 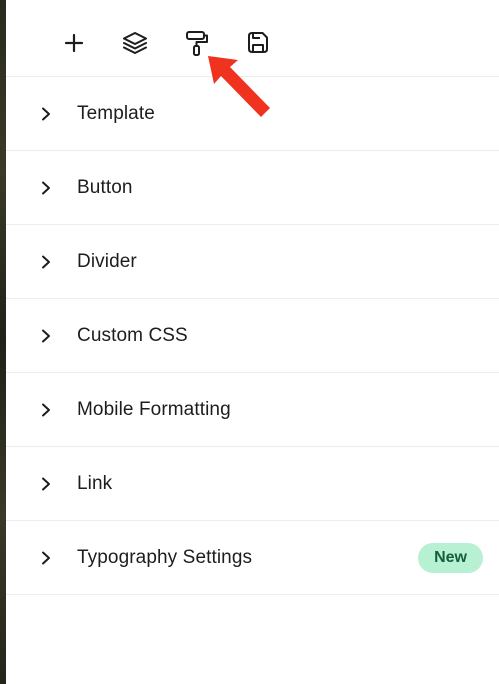 What do you see at coordinates (252, 188) in the screenshot?
I see `section-button: Button` at bounding box center [252, 188].